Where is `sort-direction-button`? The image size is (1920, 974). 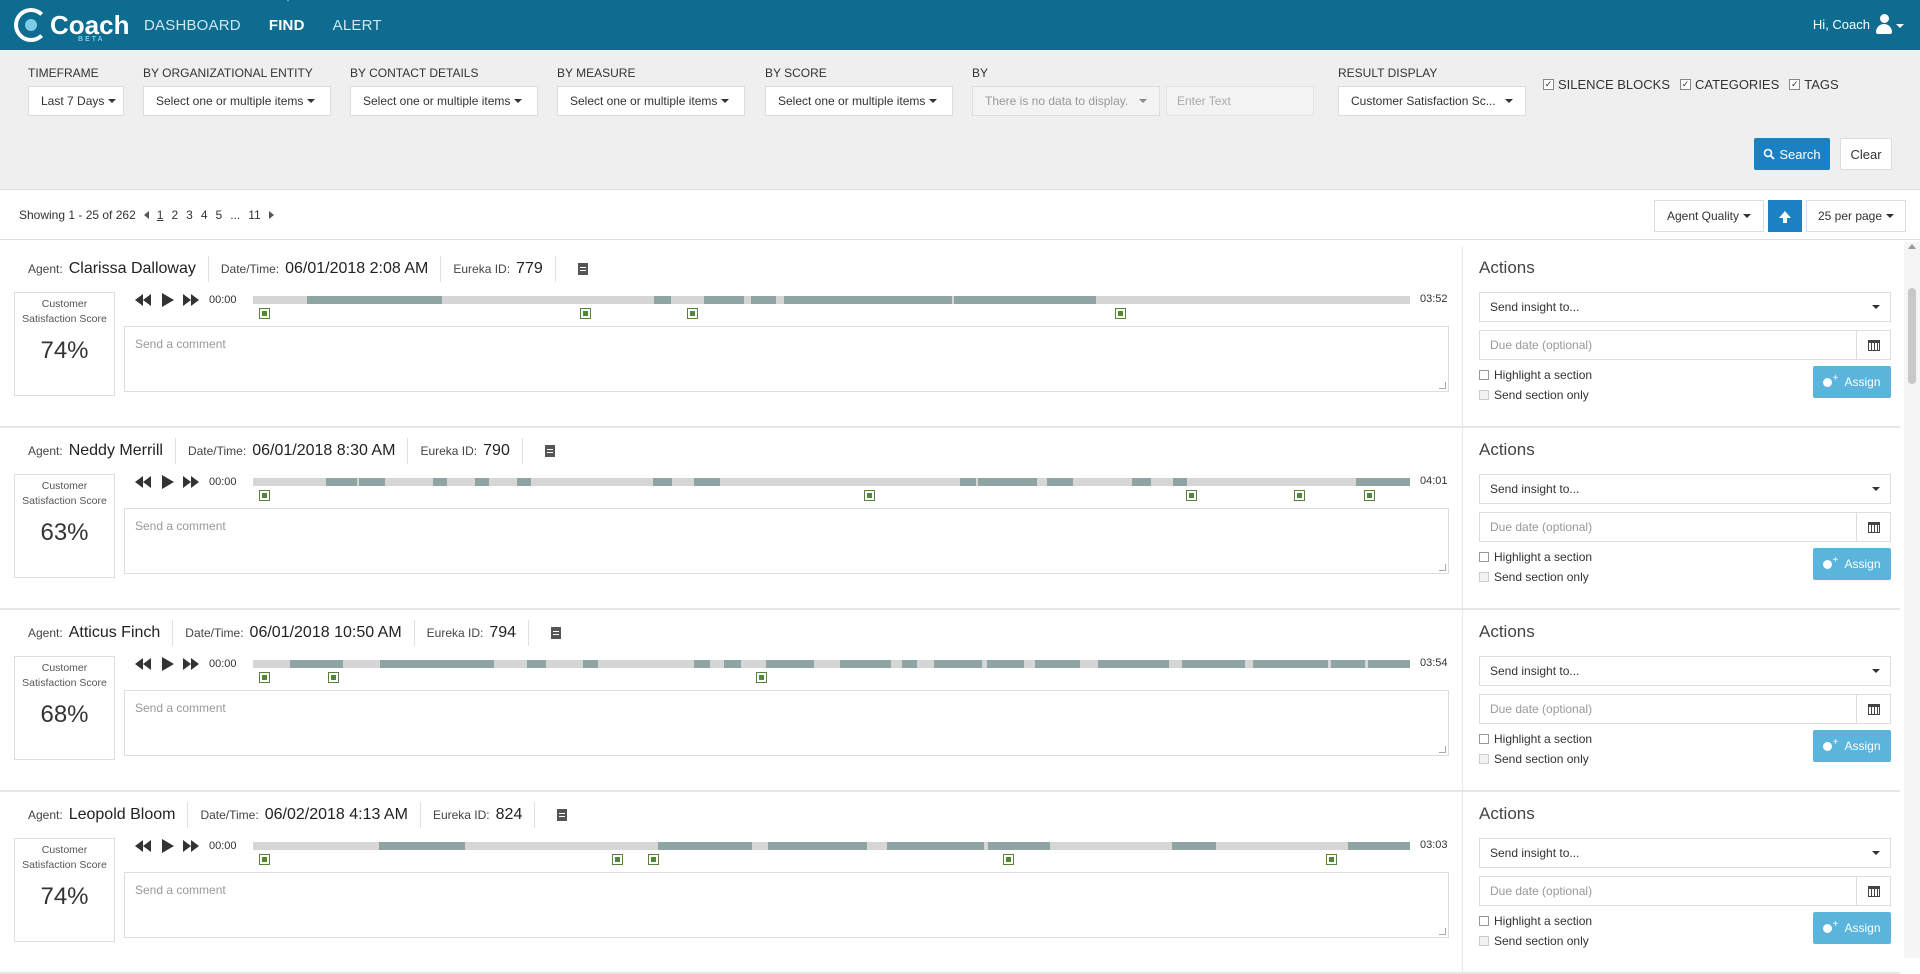 sort-direction-button is located at coordinates (1785, 216).